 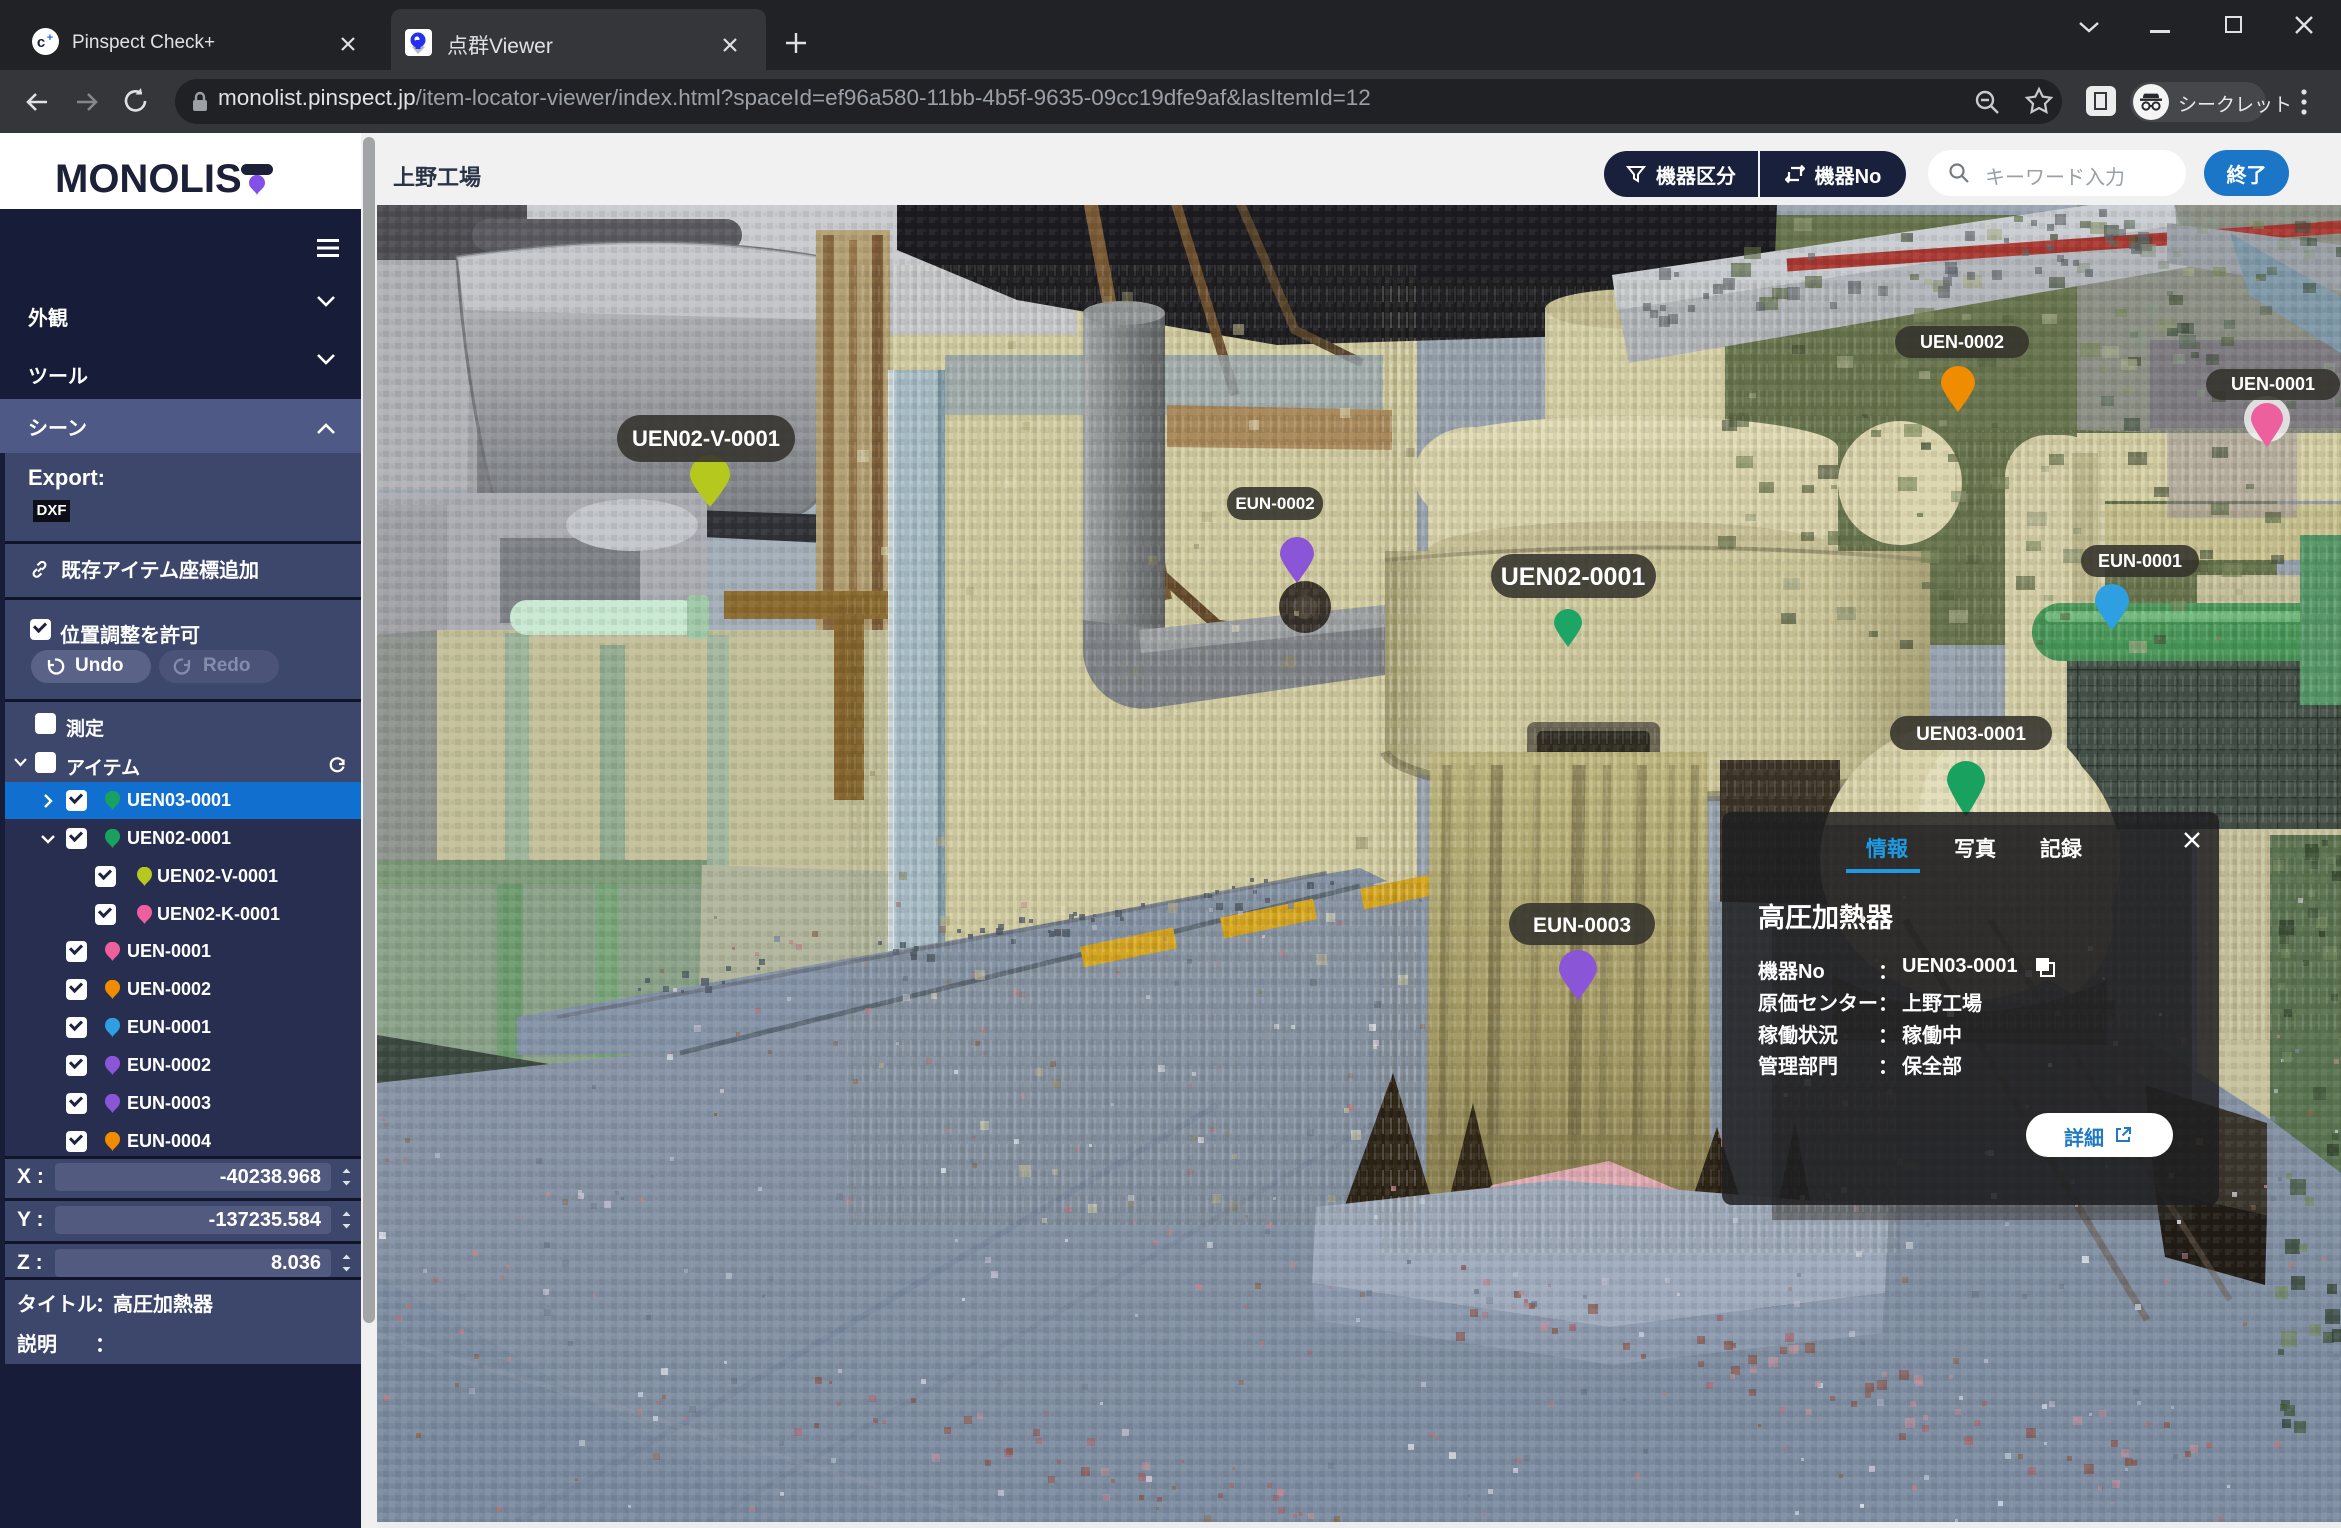 I want to click on svg-text: EUN-0003, so click(x=1582, y=925).